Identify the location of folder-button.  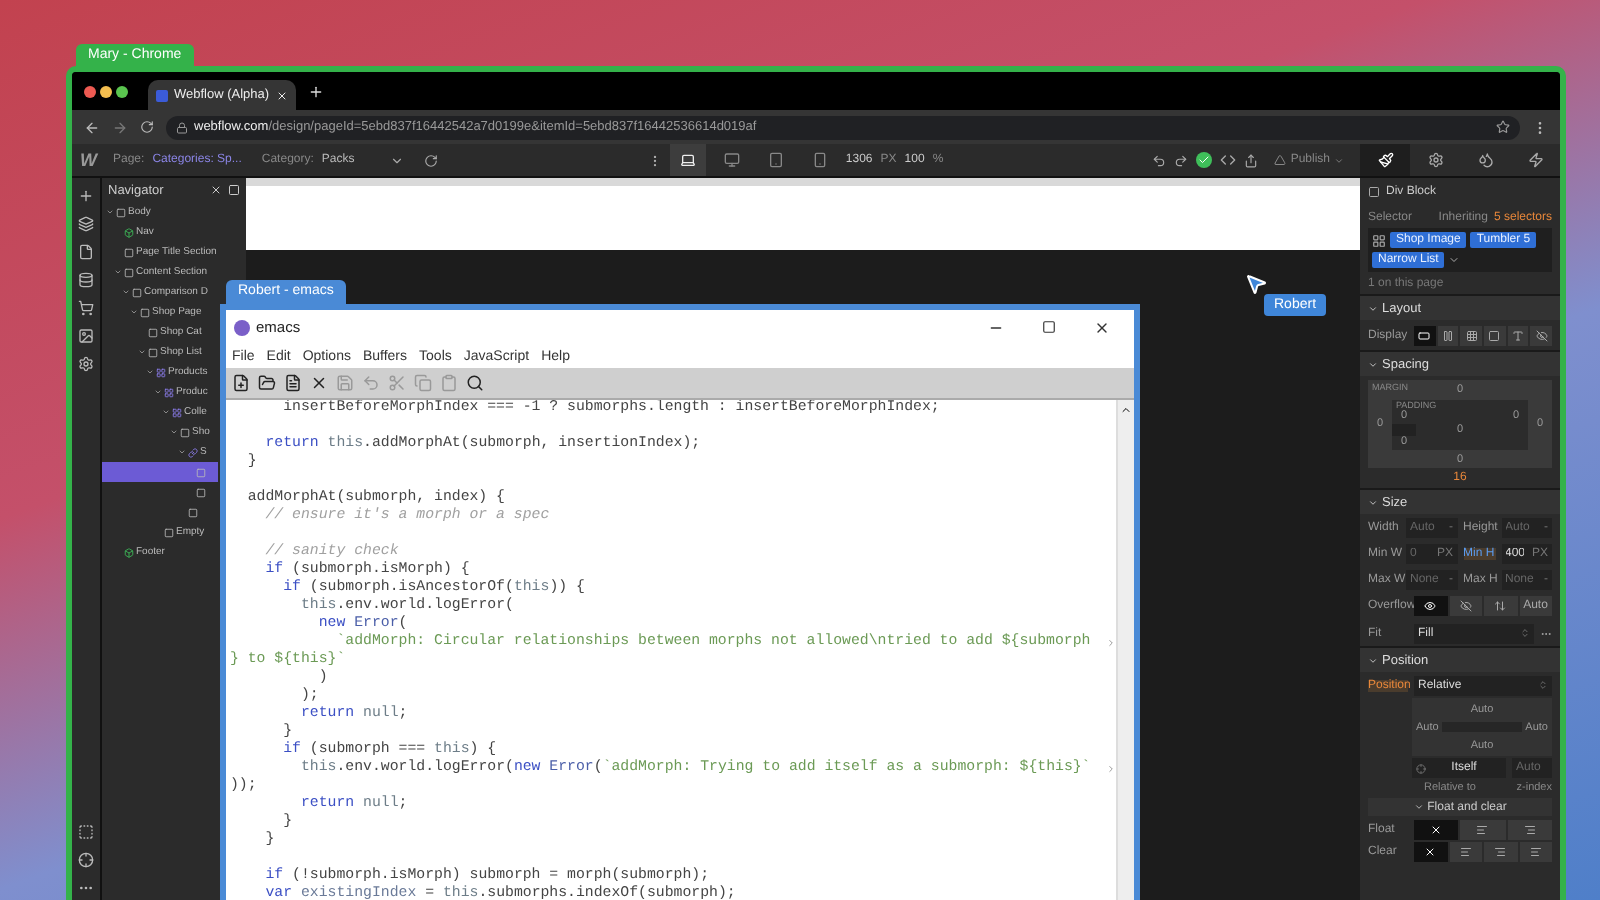
(267, 383).